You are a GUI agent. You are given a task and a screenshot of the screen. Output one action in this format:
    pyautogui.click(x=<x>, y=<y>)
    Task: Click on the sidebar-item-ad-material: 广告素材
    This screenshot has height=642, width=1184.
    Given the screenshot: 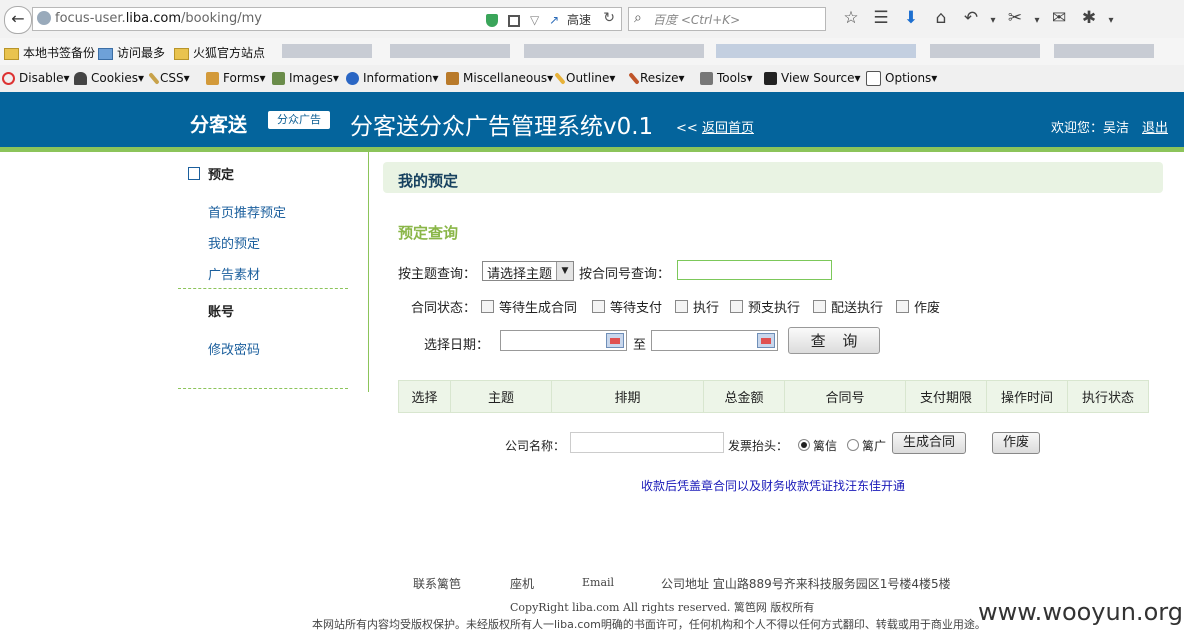 What is the action you would take?
    pyautogui.click(x=234, y=273)
    